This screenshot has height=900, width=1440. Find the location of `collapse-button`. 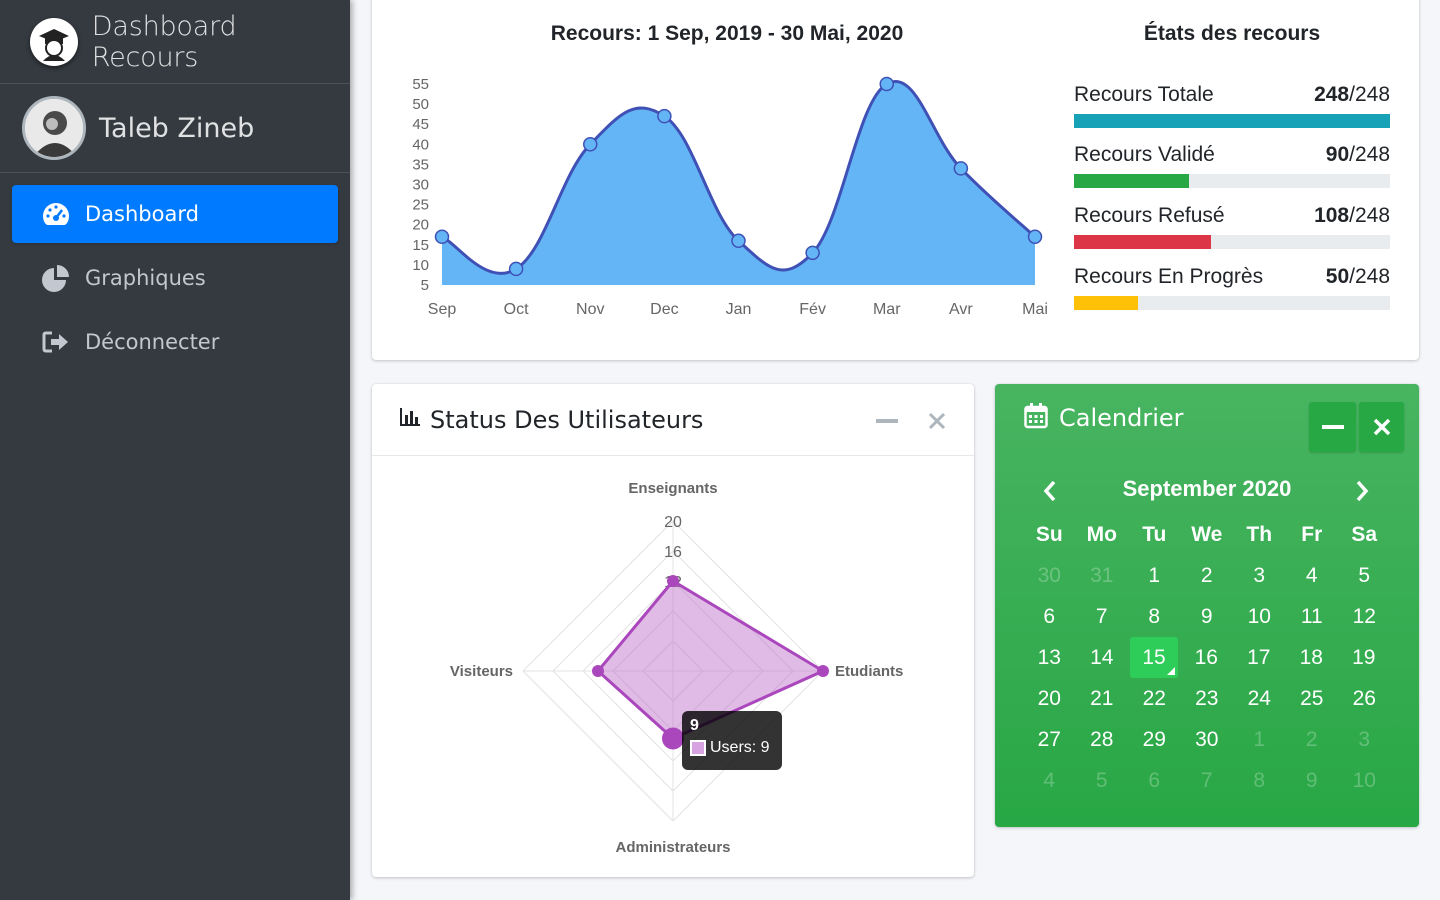

collapse-button is located at coordinates (887, 421).